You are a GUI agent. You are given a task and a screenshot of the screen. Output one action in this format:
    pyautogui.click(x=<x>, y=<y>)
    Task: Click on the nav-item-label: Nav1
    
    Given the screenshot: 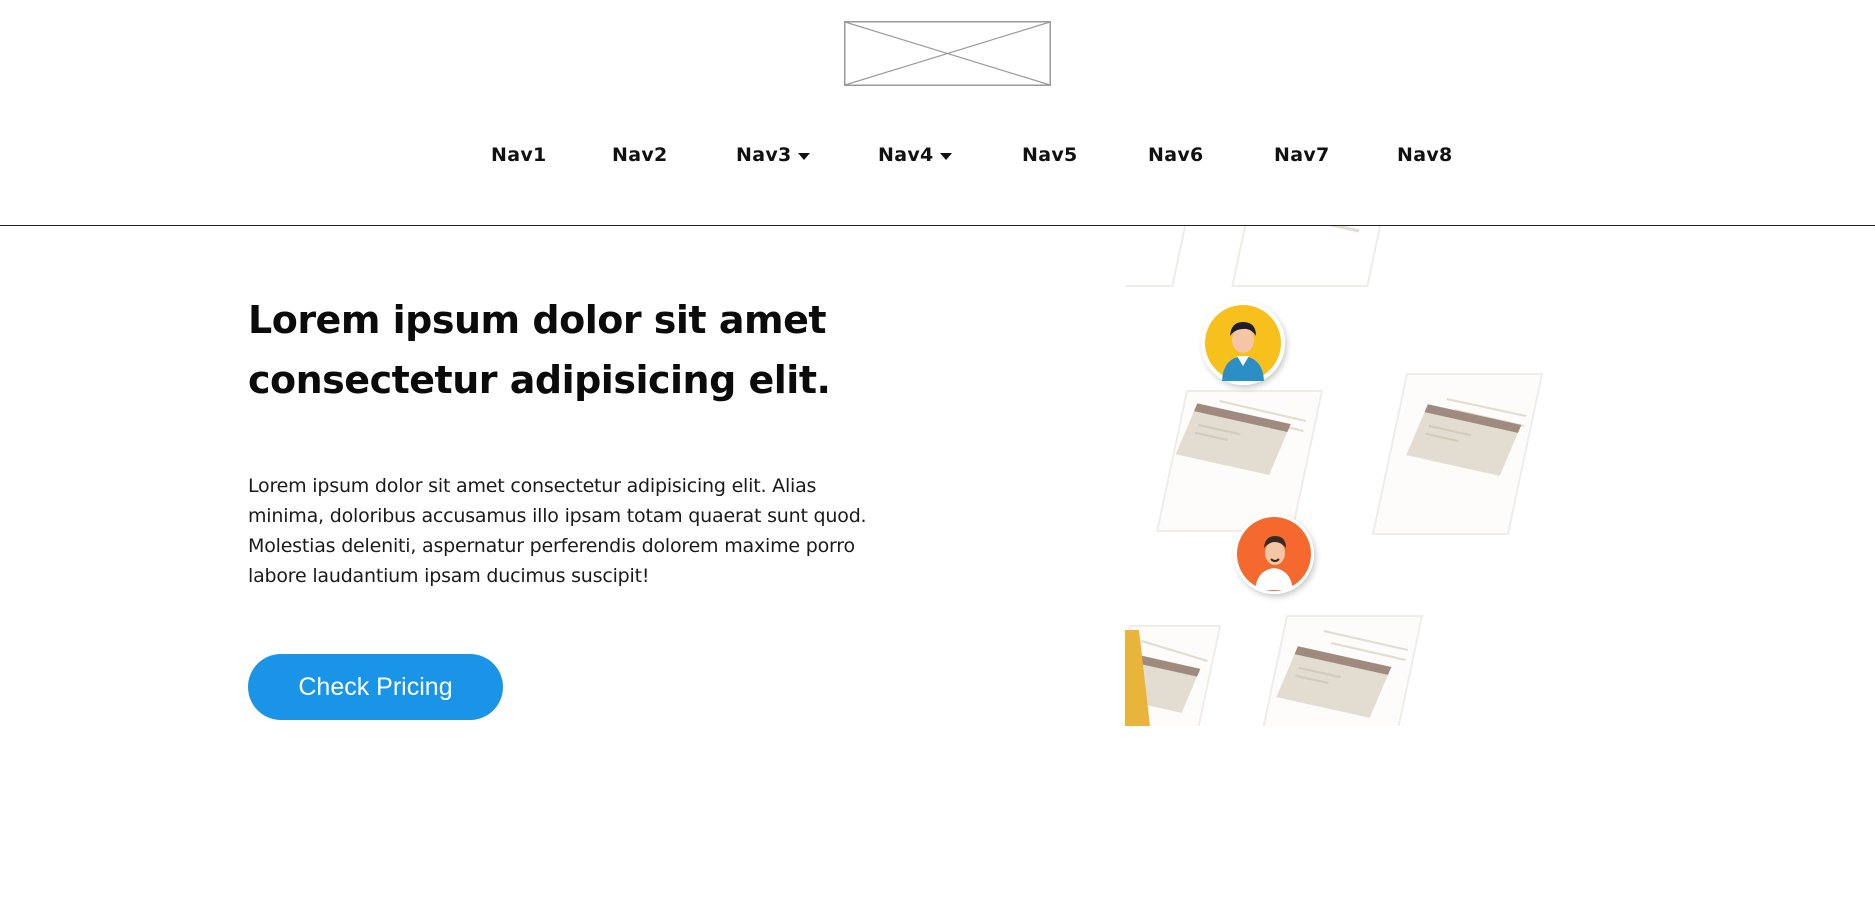 What is the action you would take?
    pyautogui.click(x=519, y=155)
    